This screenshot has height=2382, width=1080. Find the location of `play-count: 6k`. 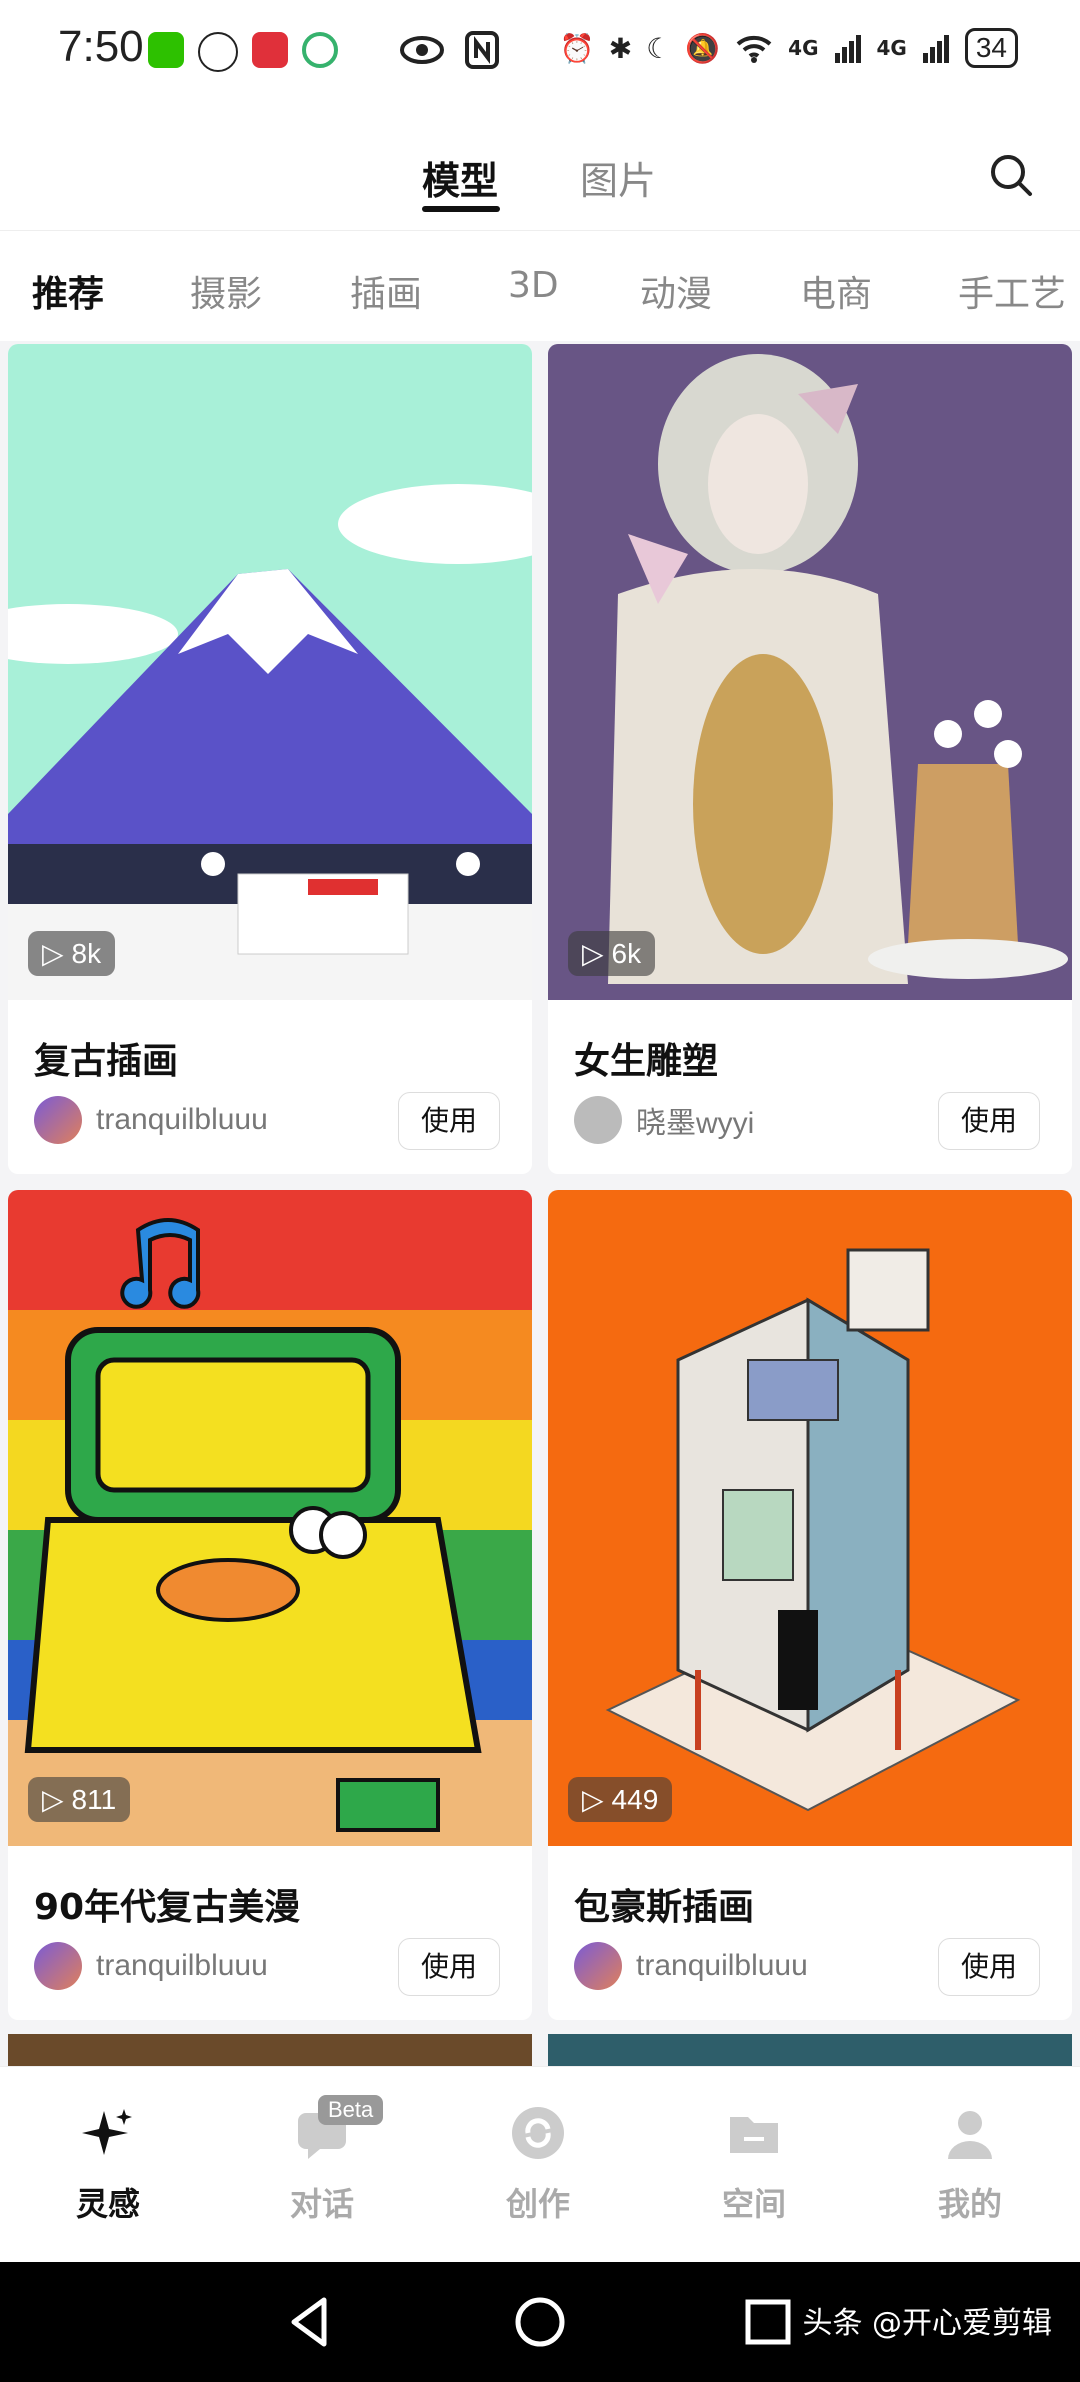

play-count: 6k is located at coordinates (626, 953).